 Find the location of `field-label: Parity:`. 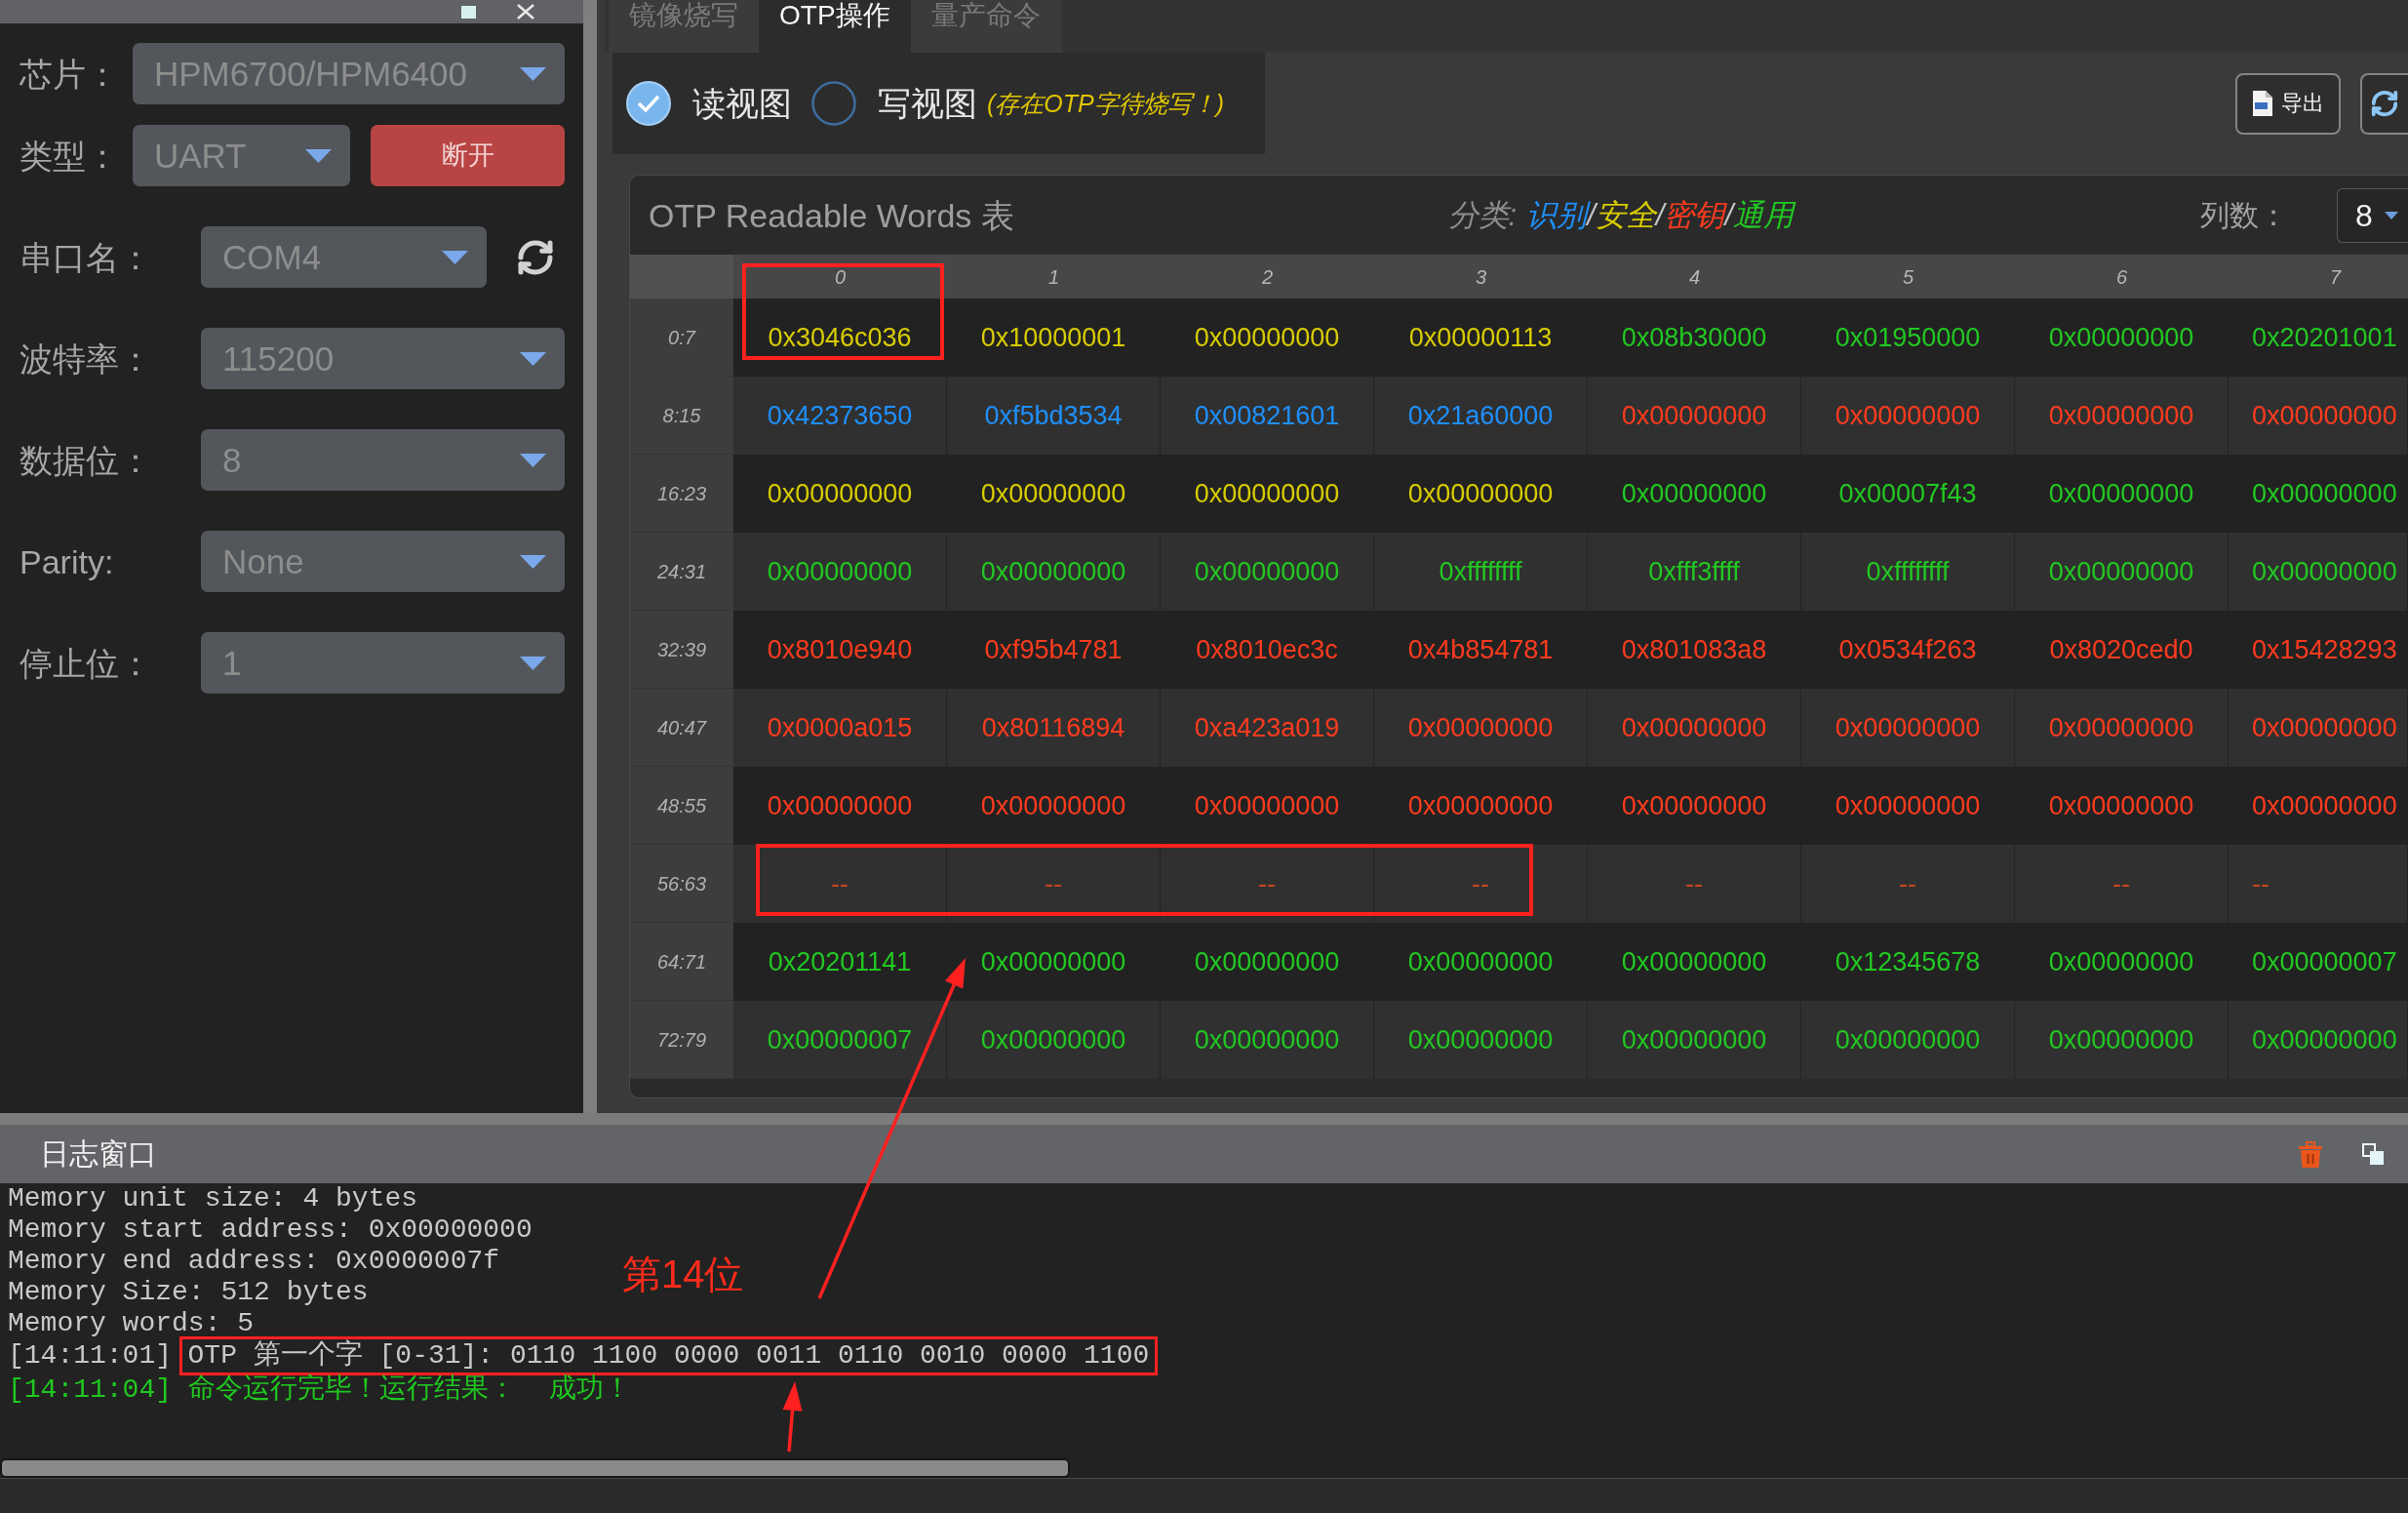

field-label: Parity: is located at coordinates (67, 561).